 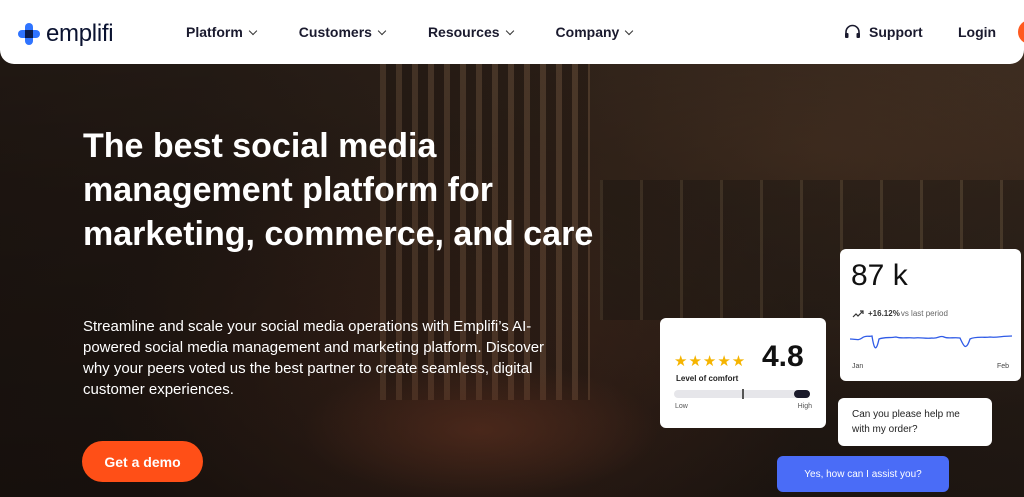 I want to click on rating-card: ★★★★★ 4.8 Level of comfort Low High, so click(x=743, y=373).